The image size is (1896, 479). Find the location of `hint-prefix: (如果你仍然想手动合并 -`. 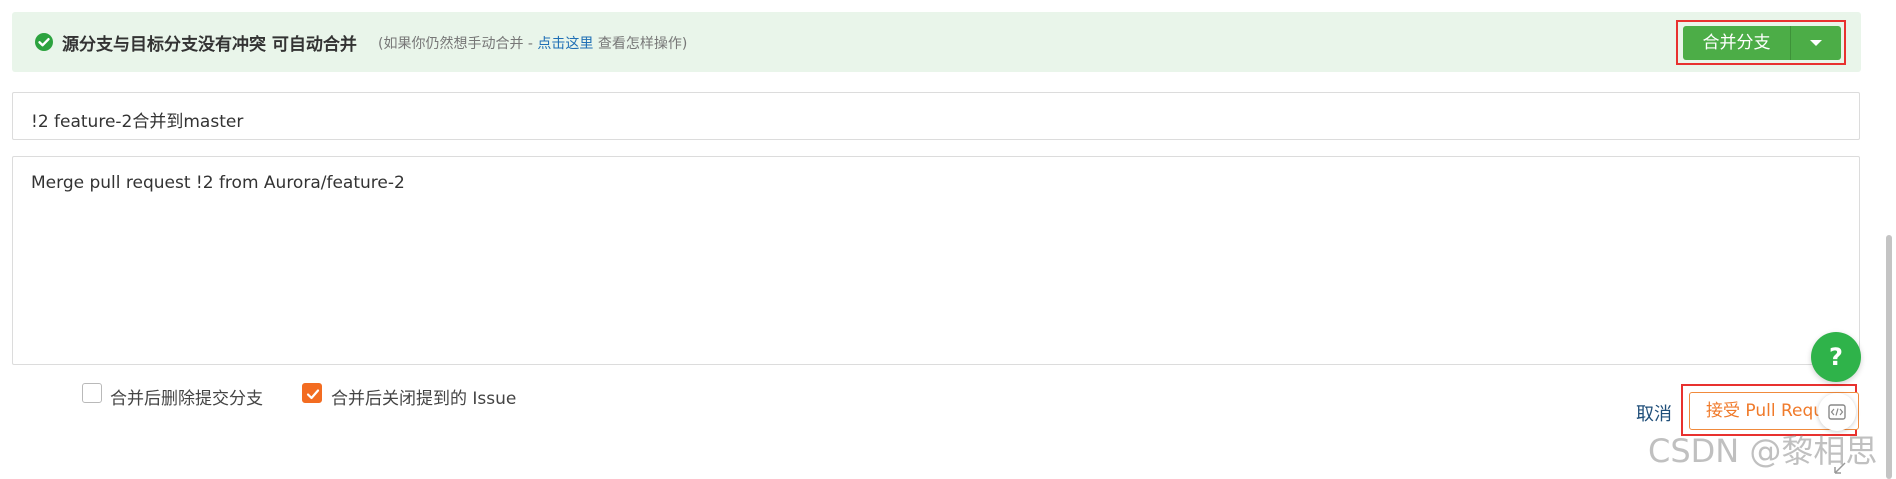

hint-prefix: (如果你仍然想手动合并 - is located at coordinates (458, 44).